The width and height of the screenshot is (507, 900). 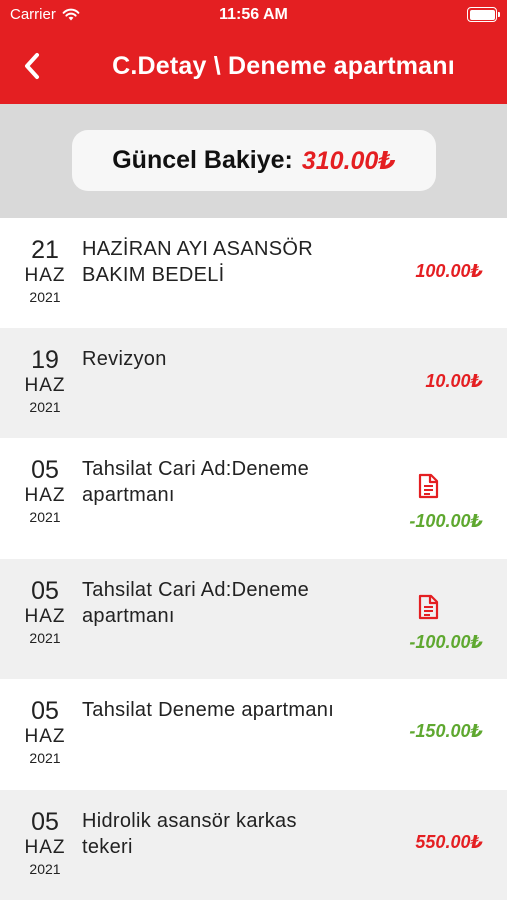 I want to click on battery-icon, so click(x=483, y=14).